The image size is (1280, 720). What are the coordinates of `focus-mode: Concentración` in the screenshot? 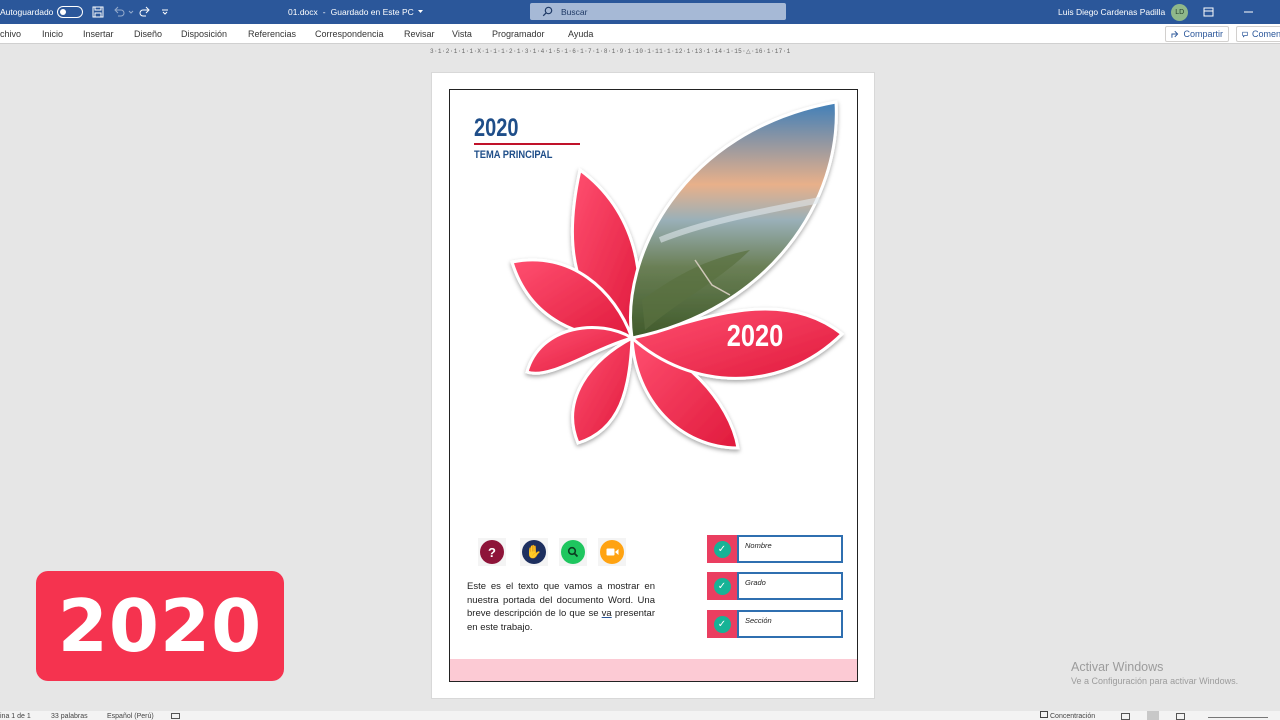 It's located at (1067, 715).